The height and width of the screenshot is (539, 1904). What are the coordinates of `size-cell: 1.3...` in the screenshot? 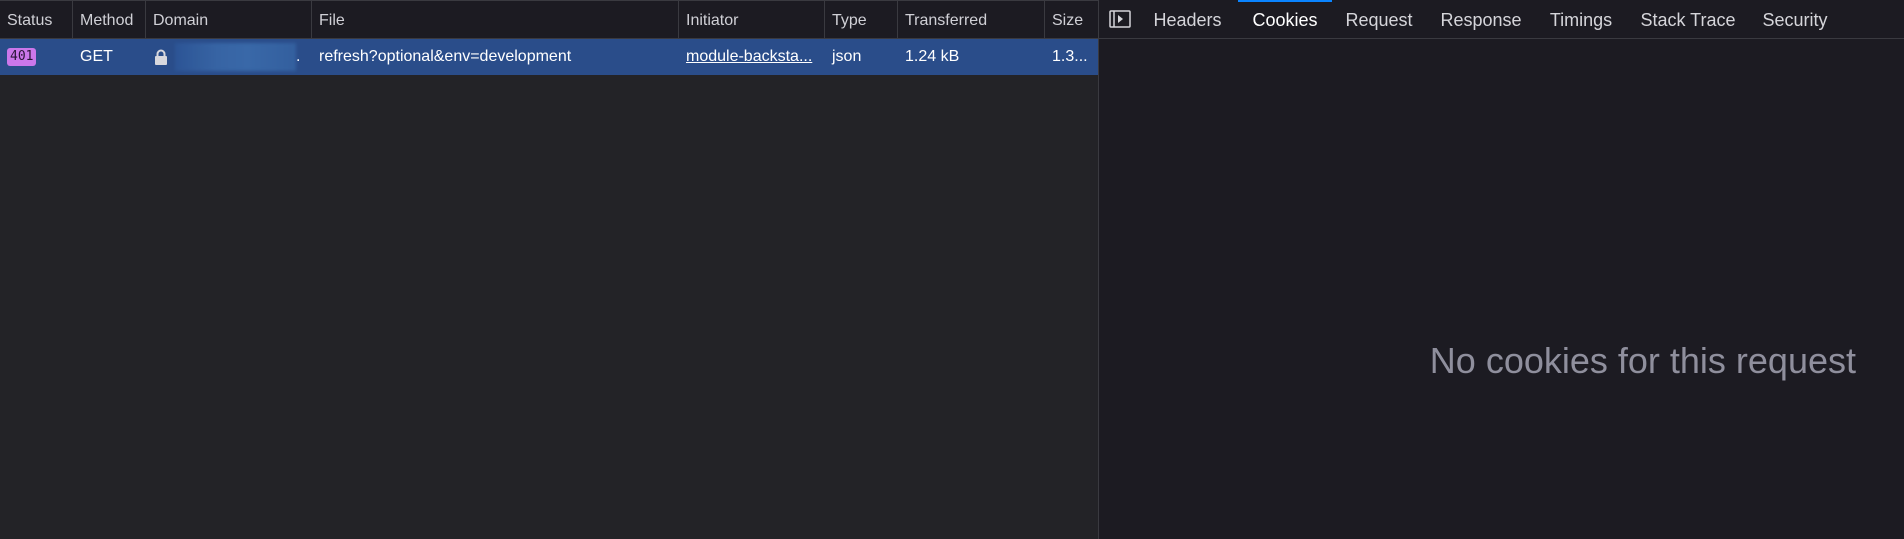 It's located at (1070, 56).